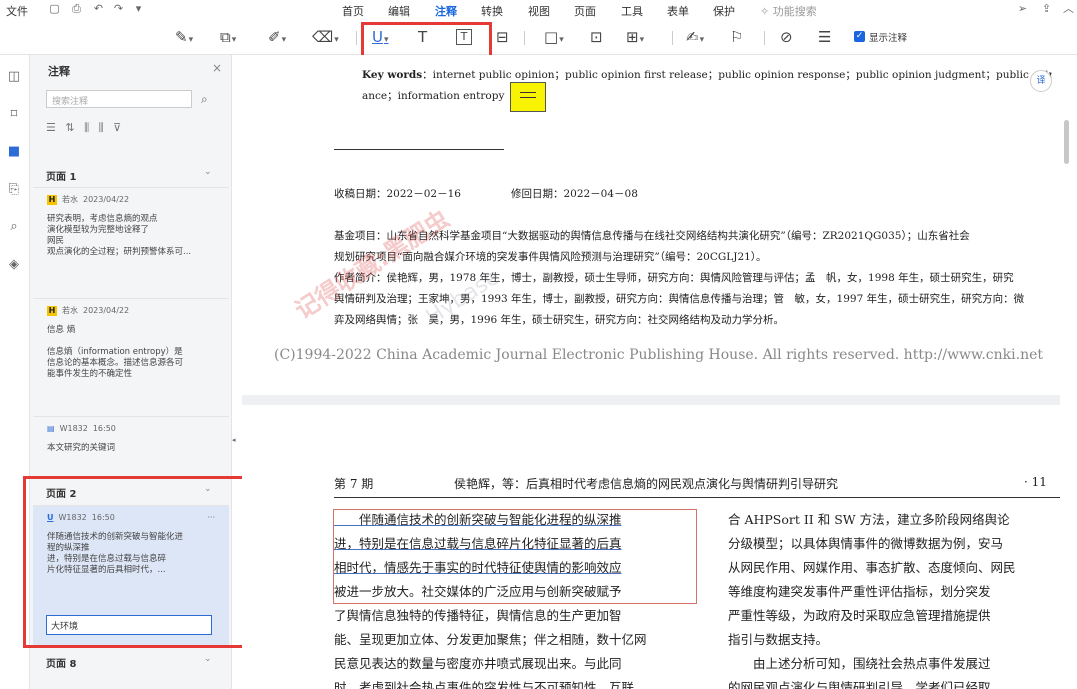  What do you see at coordinates (515, 556) in the screenshot?
I see `underline-annotation-box` at bounding box center [515, 556].